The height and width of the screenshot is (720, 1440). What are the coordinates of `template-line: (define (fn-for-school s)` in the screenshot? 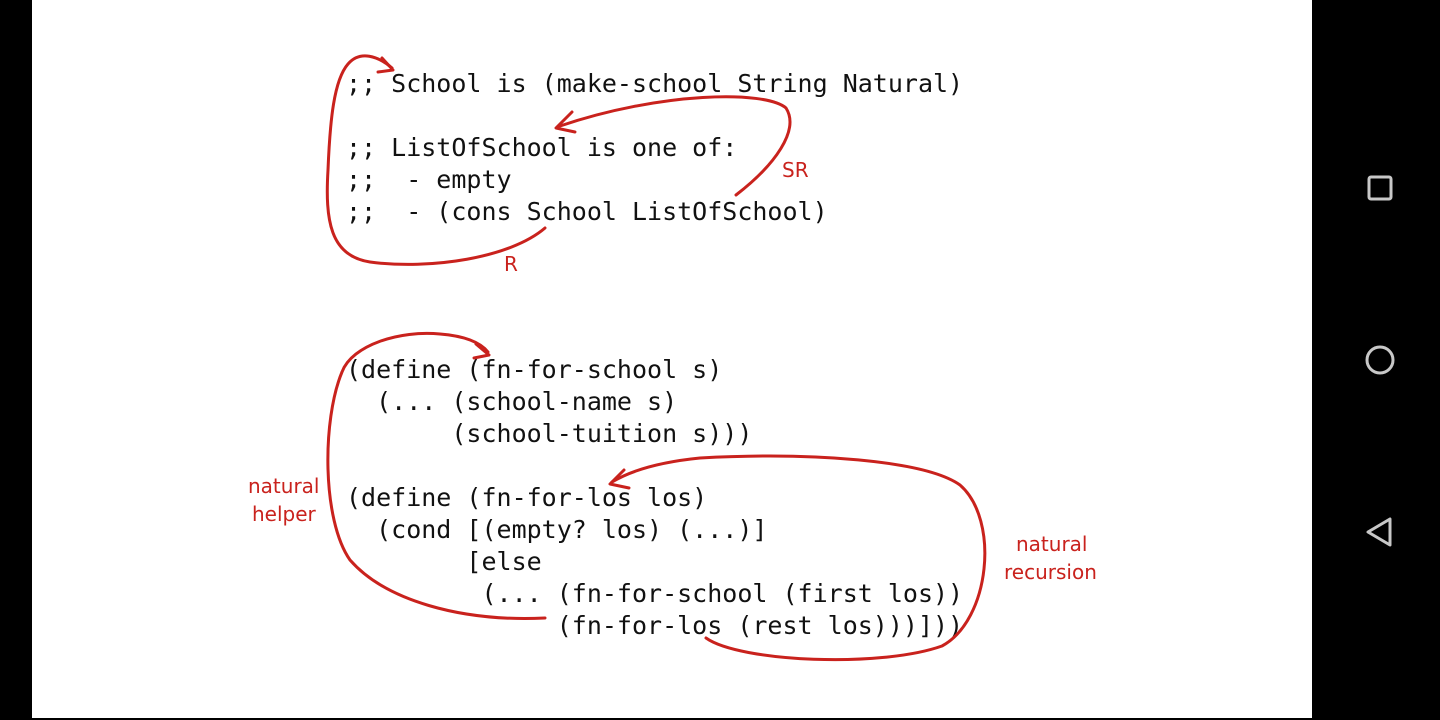 It's located at (534, 369).